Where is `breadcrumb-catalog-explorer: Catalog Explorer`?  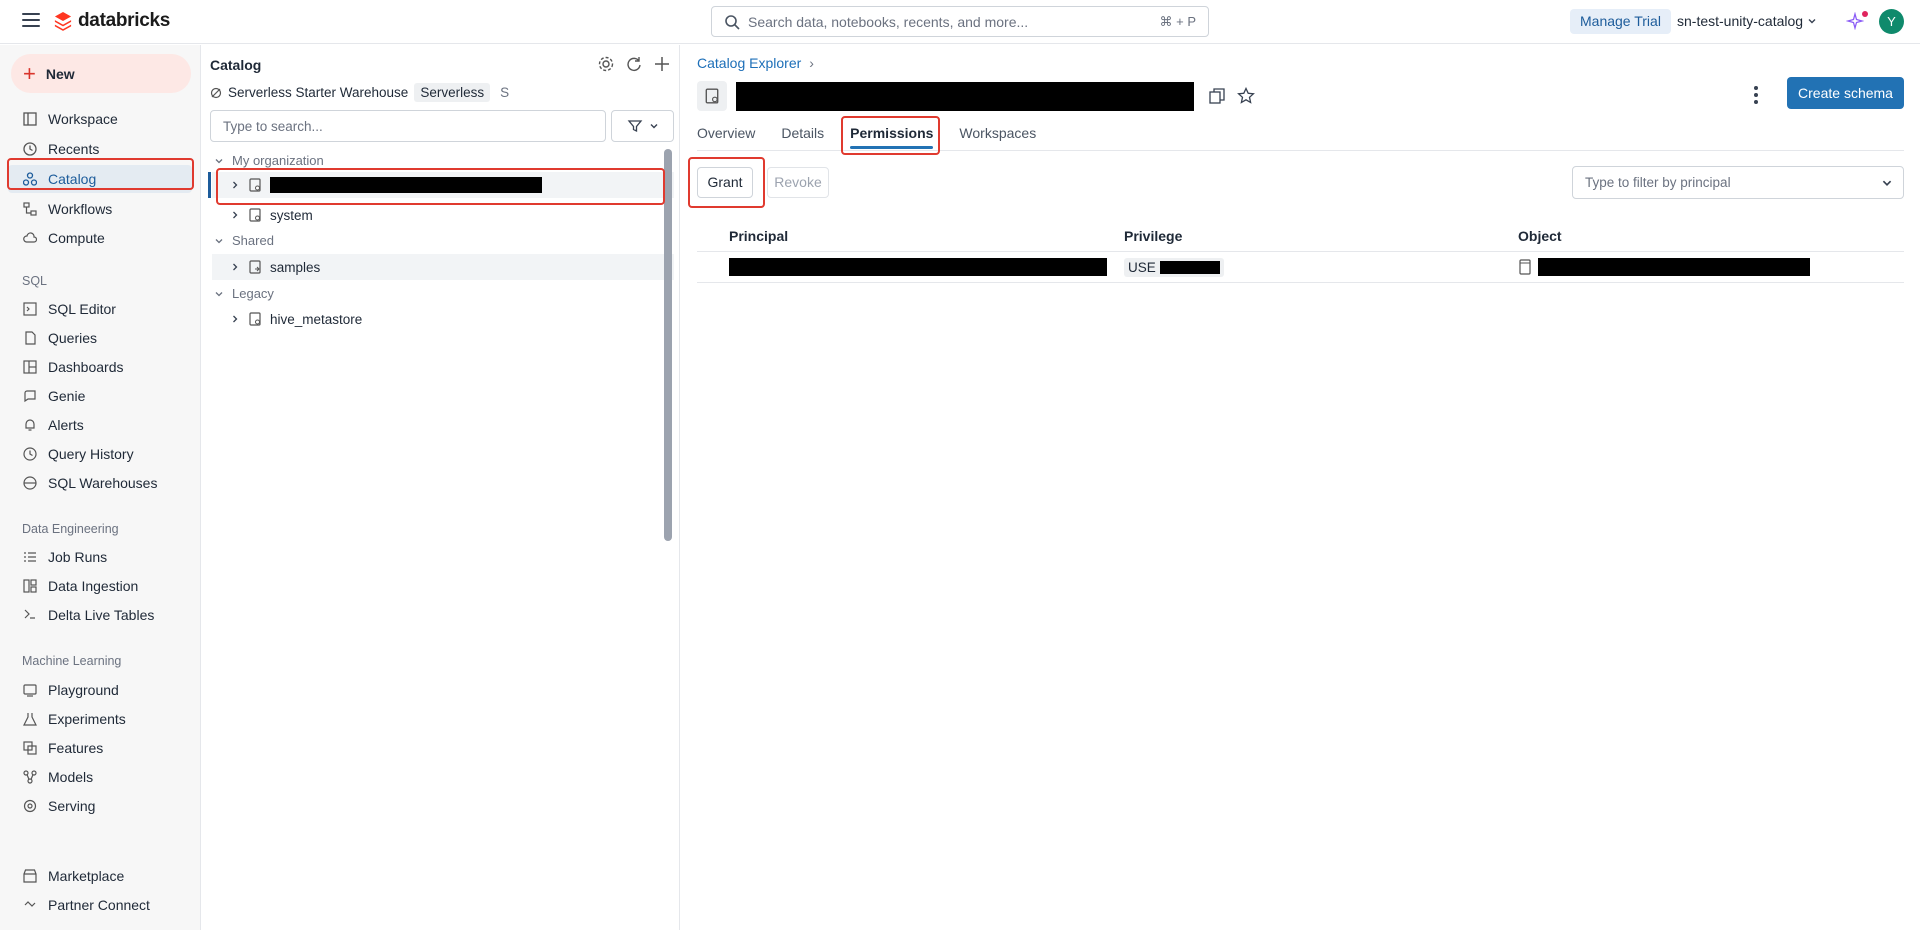
breadcrumb-catalog-explorer: Catalog Explorer is located at coordinates (749, 63).